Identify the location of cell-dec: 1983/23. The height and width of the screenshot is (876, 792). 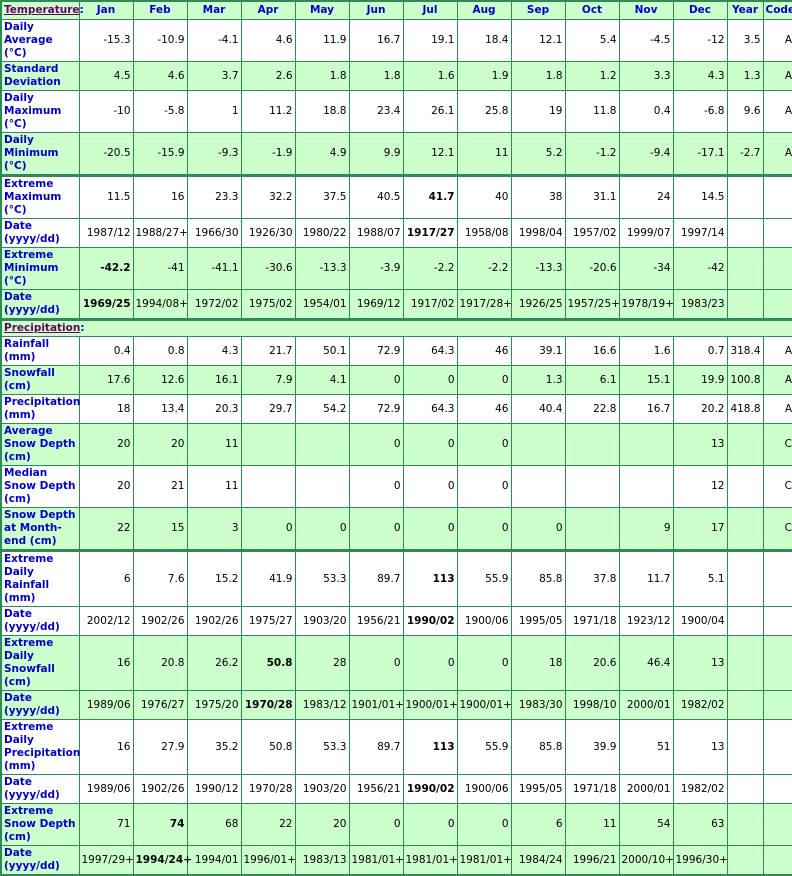
(700, 304).